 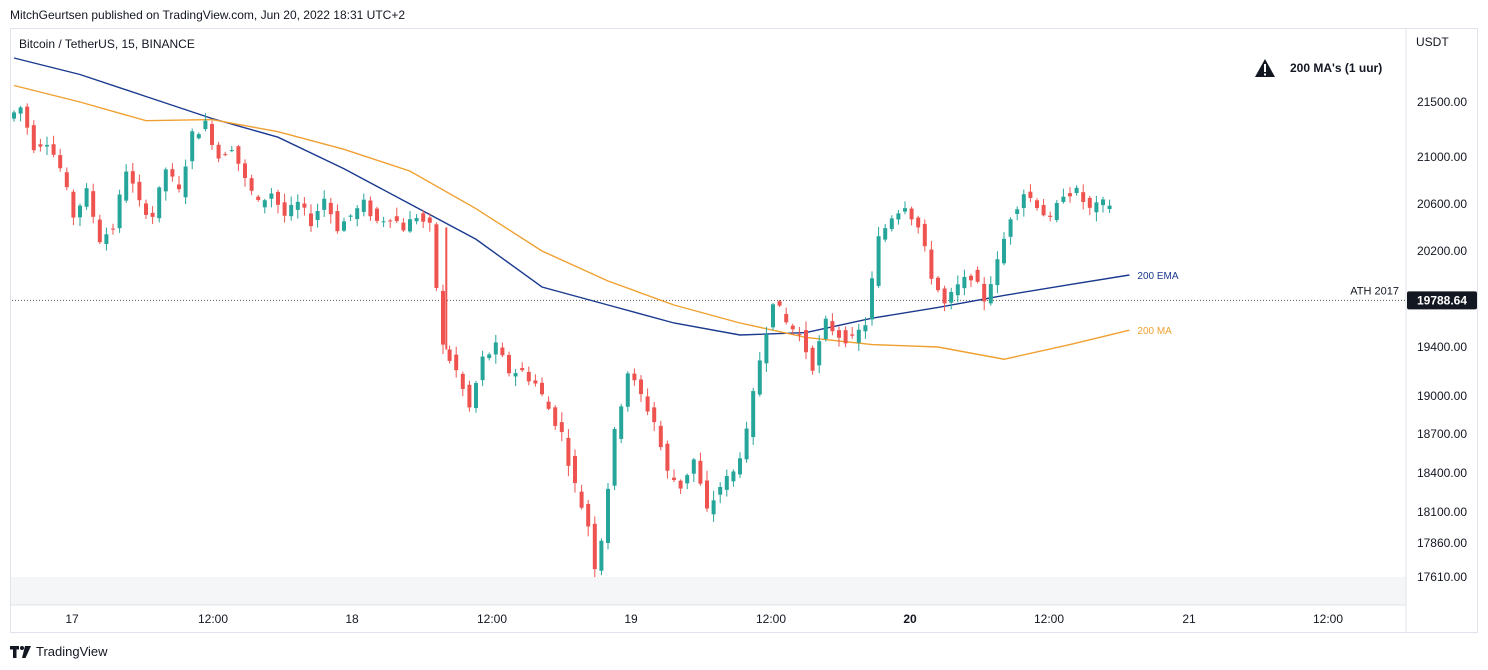 What do you see at coordinates (20, 651) in the screenshot?
I see `tradingview-logo-icon` at bounding box center [20, 651].